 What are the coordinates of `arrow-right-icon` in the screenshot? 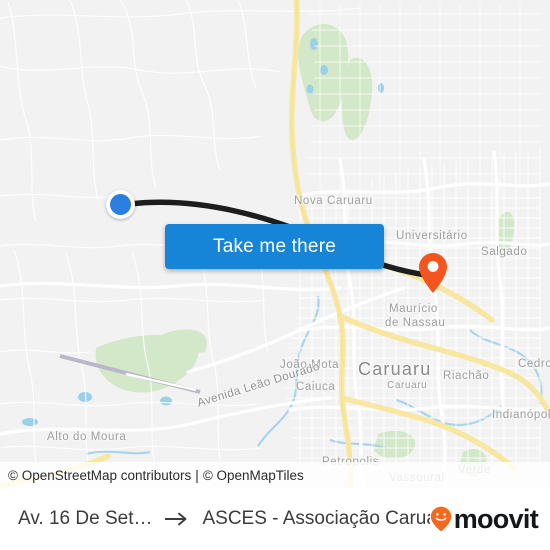 It's located at (177, 519).